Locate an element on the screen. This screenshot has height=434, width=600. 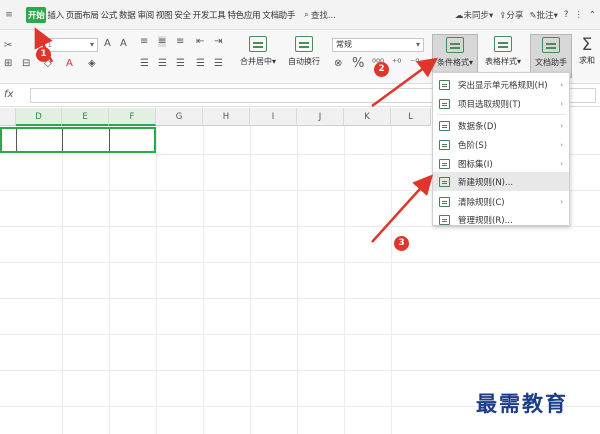
collapse-icon: ⌃ is located at coordinates (592, 15).